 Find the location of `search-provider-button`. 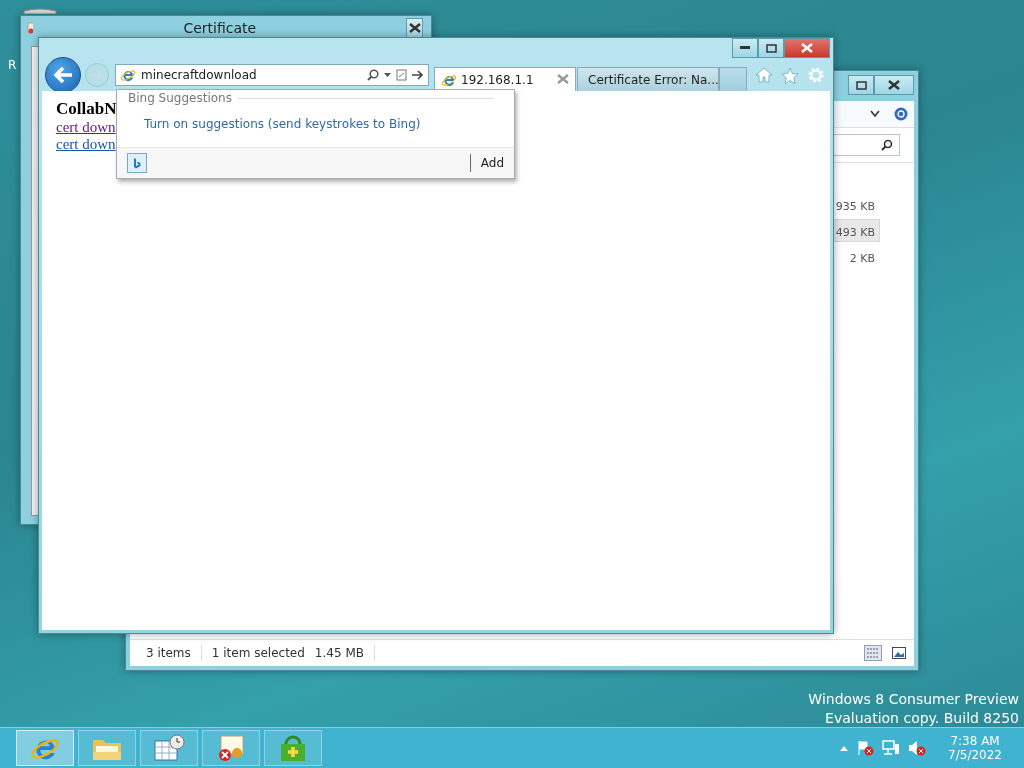

search-provider-button is located at coordinates (137, 163).